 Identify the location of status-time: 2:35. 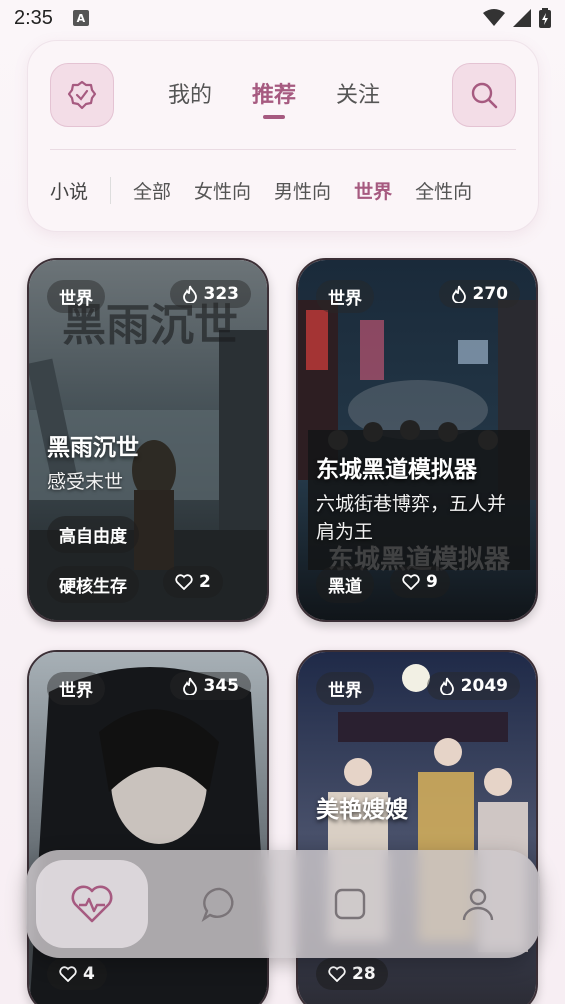
(33, 17).